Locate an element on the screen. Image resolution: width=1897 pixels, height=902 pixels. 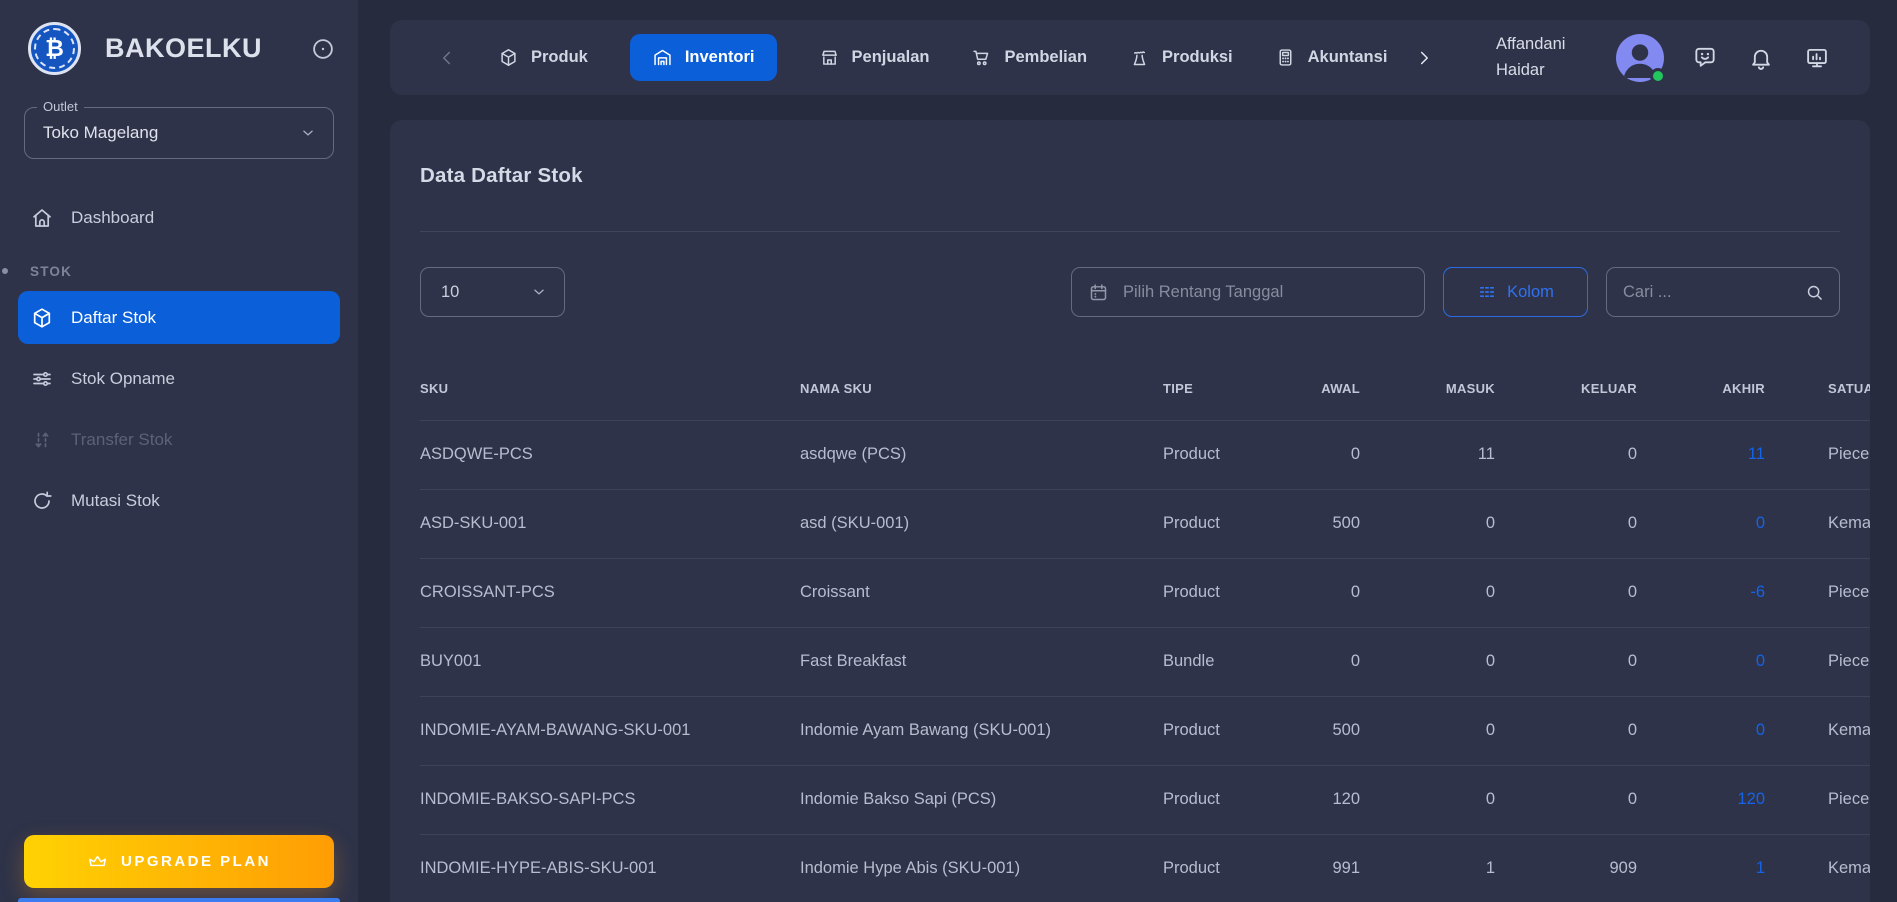
display-monitor-icon is located at coordinates (1817, 58).